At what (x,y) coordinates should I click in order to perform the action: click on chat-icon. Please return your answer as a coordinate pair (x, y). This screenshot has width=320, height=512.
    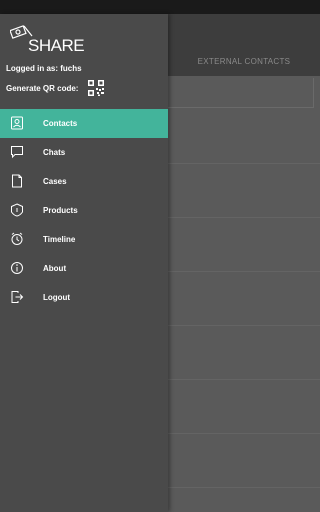
    Looking at the image, I should click on (17, 152).